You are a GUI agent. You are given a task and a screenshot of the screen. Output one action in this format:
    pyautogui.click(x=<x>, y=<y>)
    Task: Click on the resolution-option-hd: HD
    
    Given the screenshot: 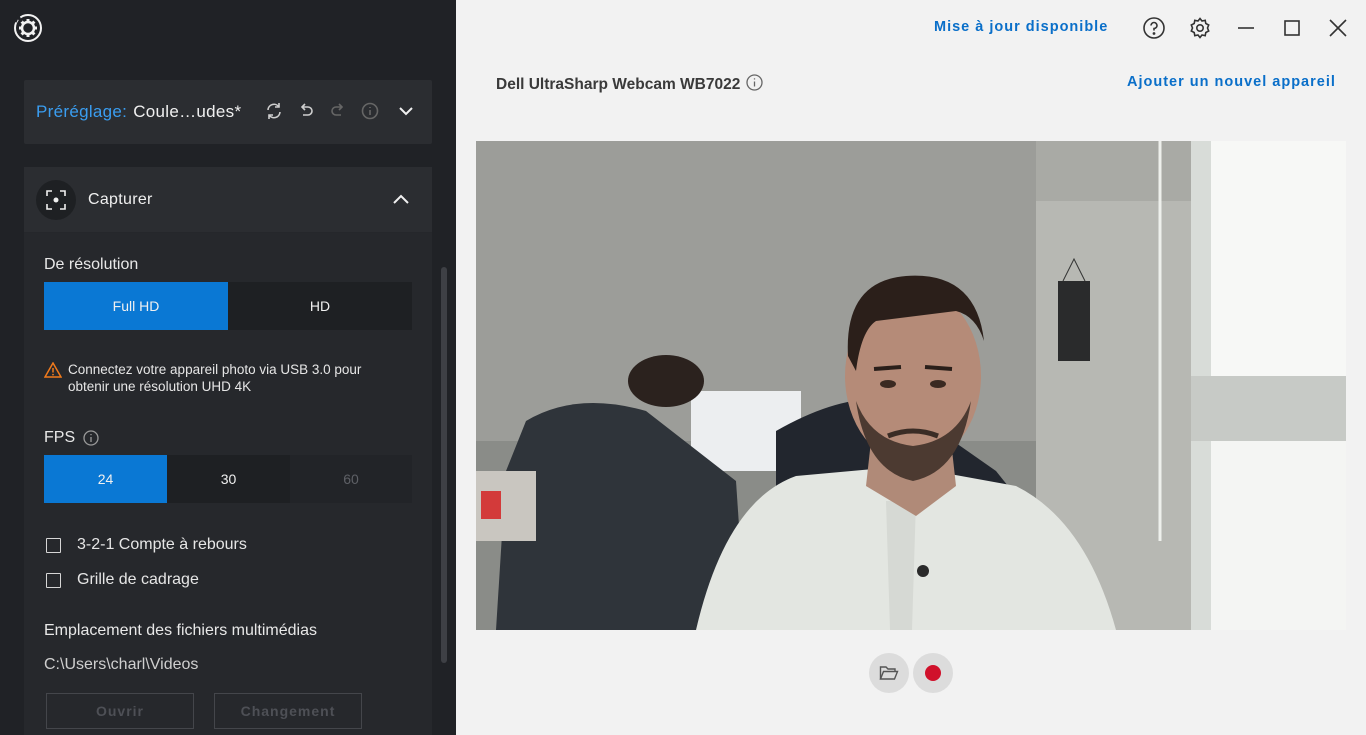 What is the action you would take?
    pyautogui.click(x=320, y=306)
    